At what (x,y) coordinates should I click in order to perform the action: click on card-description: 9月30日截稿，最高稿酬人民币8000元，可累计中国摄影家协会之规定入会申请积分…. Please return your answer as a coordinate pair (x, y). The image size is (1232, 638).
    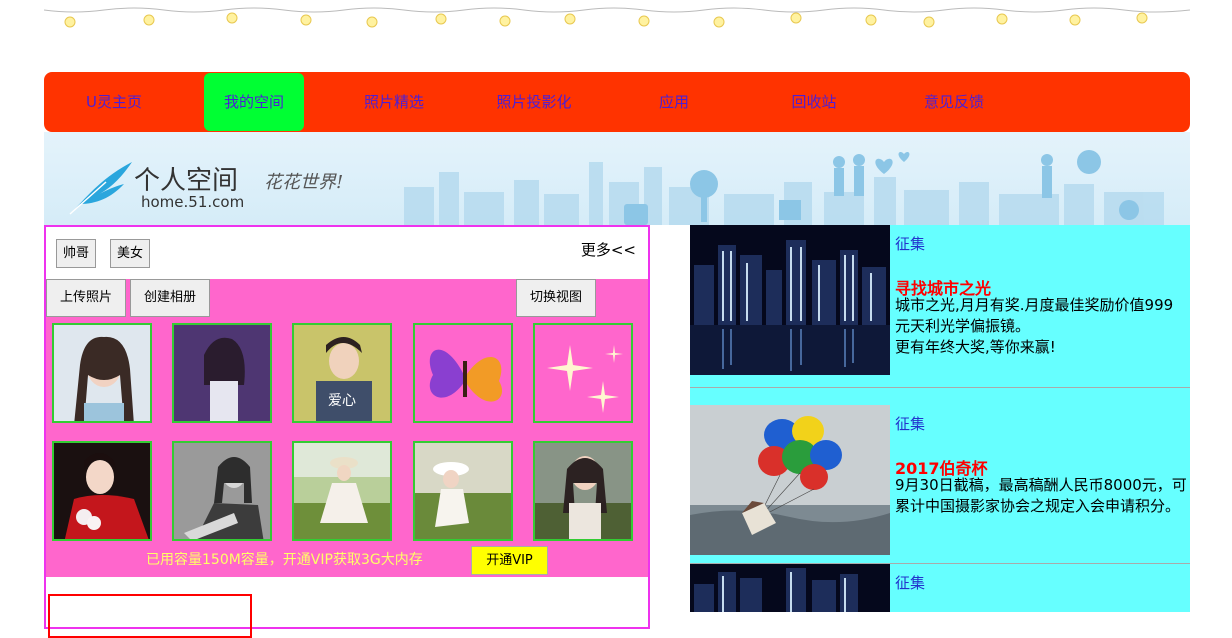
    Looking at the image, I should click on (1041, 495).